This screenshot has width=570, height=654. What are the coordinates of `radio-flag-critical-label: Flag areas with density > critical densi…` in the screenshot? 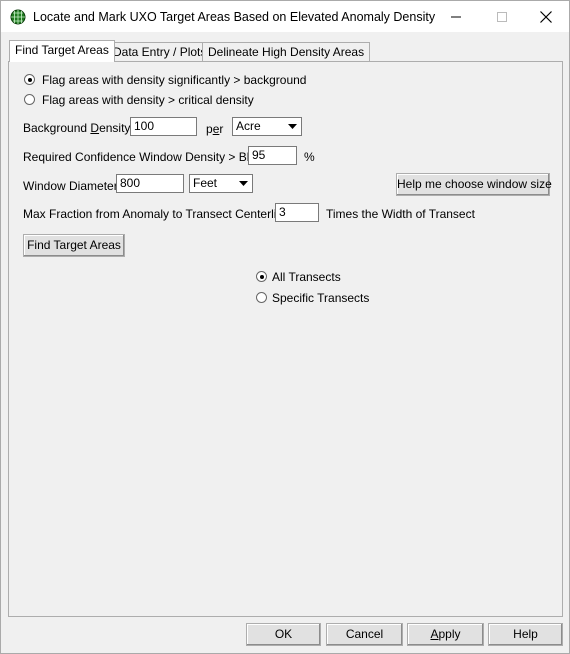 It's located at (148, 100).